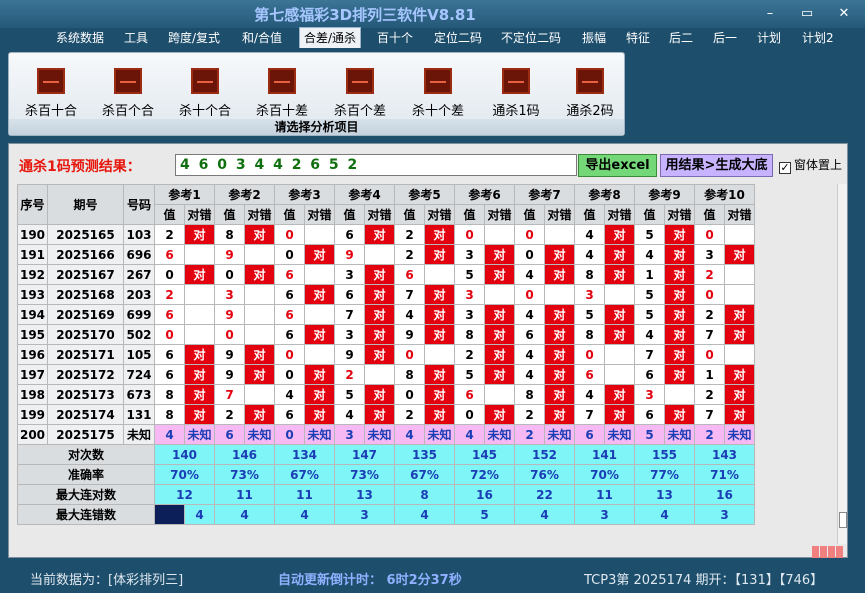 The height and width of the screenshot is (593, 865). What do you see at coordinates (386, 414) in the screenshot?
I see `table-row: 199 2025174 131 8 对 2 对 6 对 4 对 2 对 0 对 2 对 7 对 6 对 7 对` at bounding box center [386, 414].